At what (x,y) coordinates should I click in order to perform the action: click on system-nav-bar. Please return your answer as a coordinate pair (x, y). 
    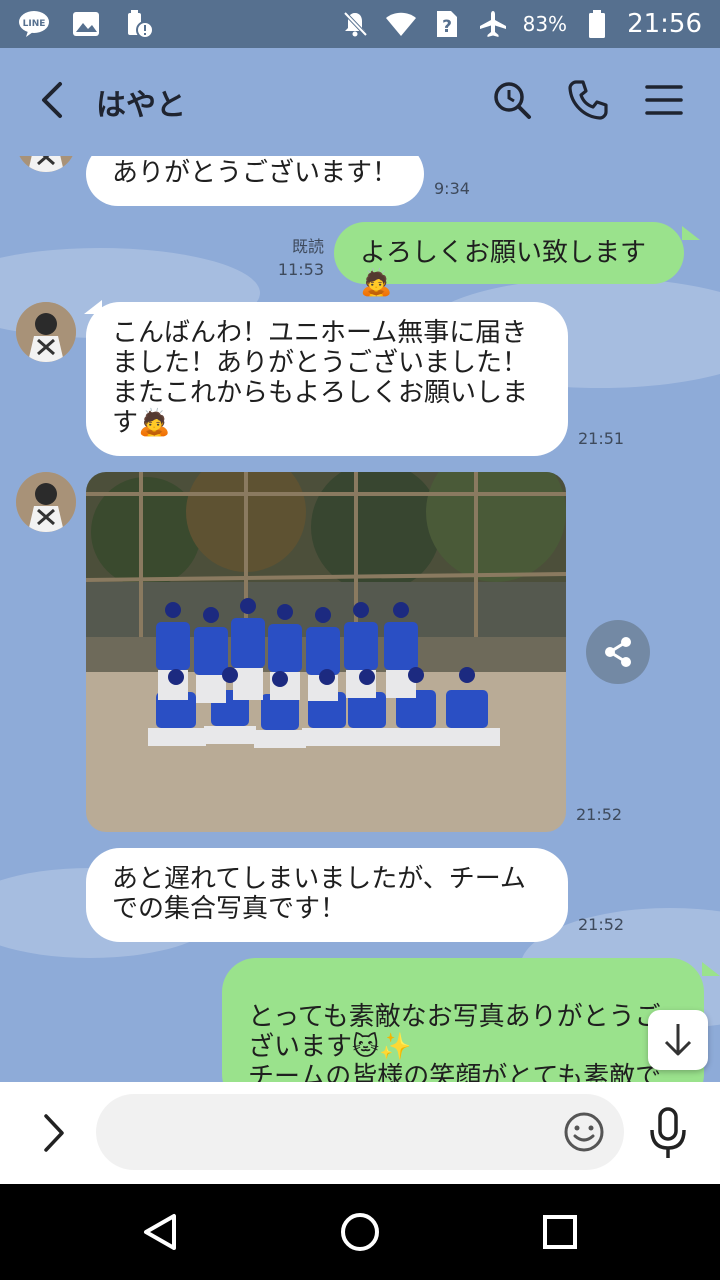
    Looking at the image, I should click on (360, 1232).